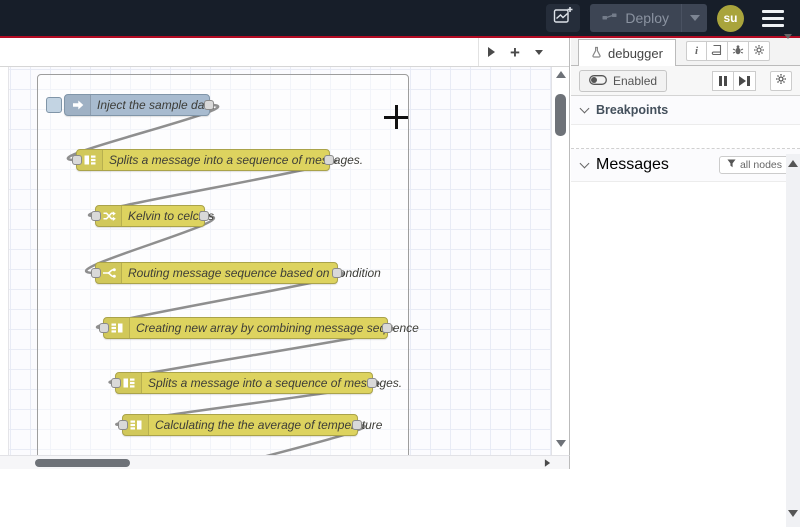 The height and width of the screenshot is (527, 800). I want to click on sidebar-scrollbar, so click(793, 340).